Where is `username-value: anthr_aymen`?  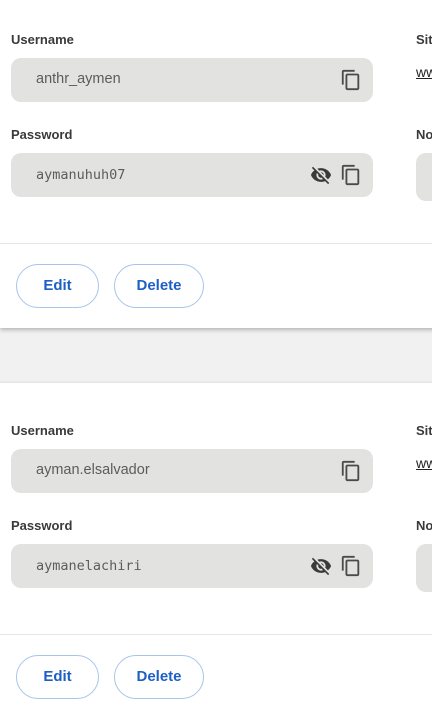
username-value: anthr_aymen is located at coordinates (78, 79).